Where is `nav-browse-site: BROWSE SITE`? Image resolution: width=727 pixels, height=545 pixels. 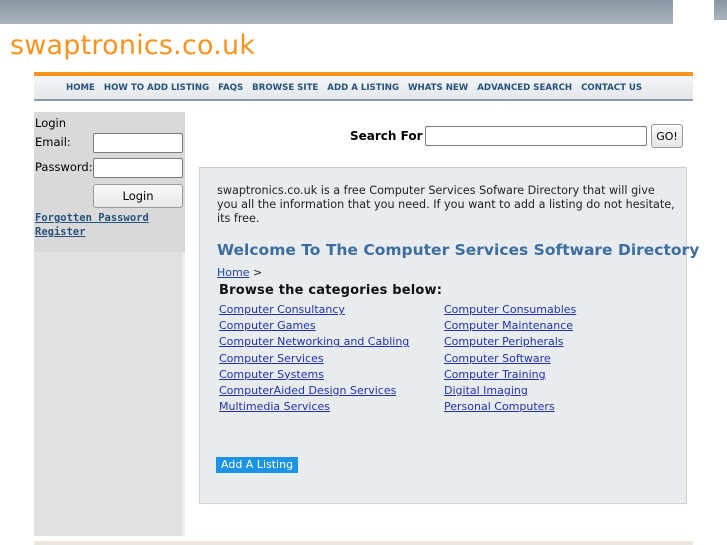 nav-browse-site: BROWSE SITE is located at coordinates (285, 88).